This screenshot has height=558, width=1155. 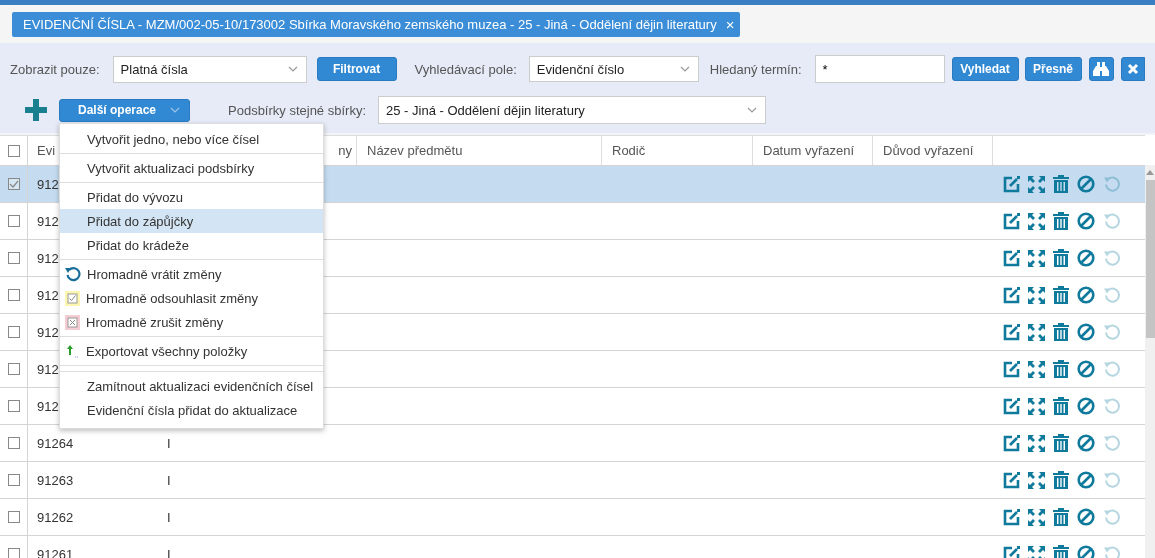 What do you see at coordinates (376, 24) in the screenshot?
I see `document-tab: EVIDENČNÍ ČÍSLA - MZM/002-05-10/173002 Sbírka Moravského zemského muzea - 25 - Jiná - Oddělení dějin literatury ×` at bounding box center [376, 24].